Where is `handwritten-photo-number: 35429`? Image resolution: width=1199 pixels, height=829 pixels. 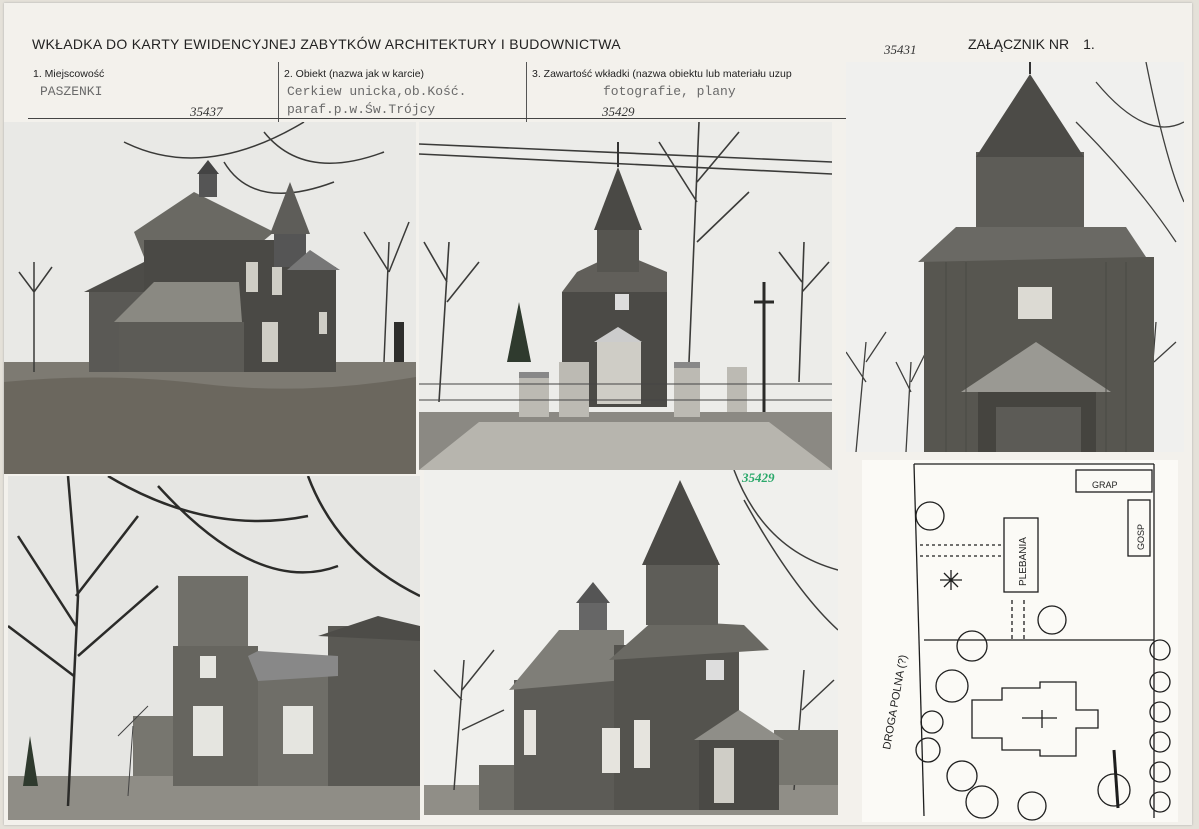
handwritten-photo-number: 35429 is located at coordinates (758, 477).